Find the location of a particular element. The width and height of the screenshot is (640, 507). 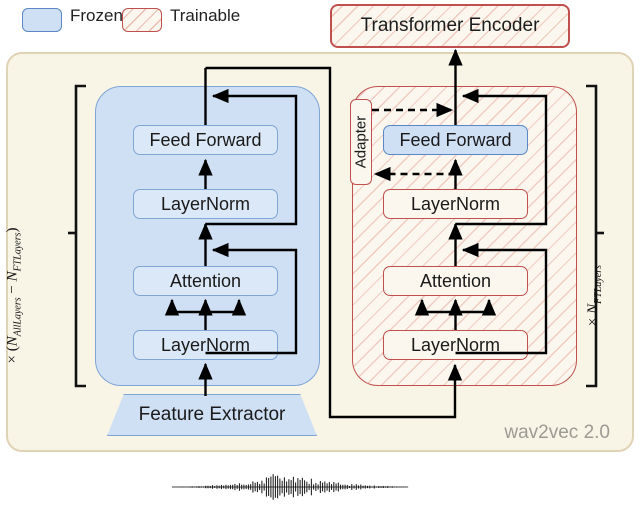

trainable-layernorm-upper-node: LayerNorm is located at coordinates (455, 204).